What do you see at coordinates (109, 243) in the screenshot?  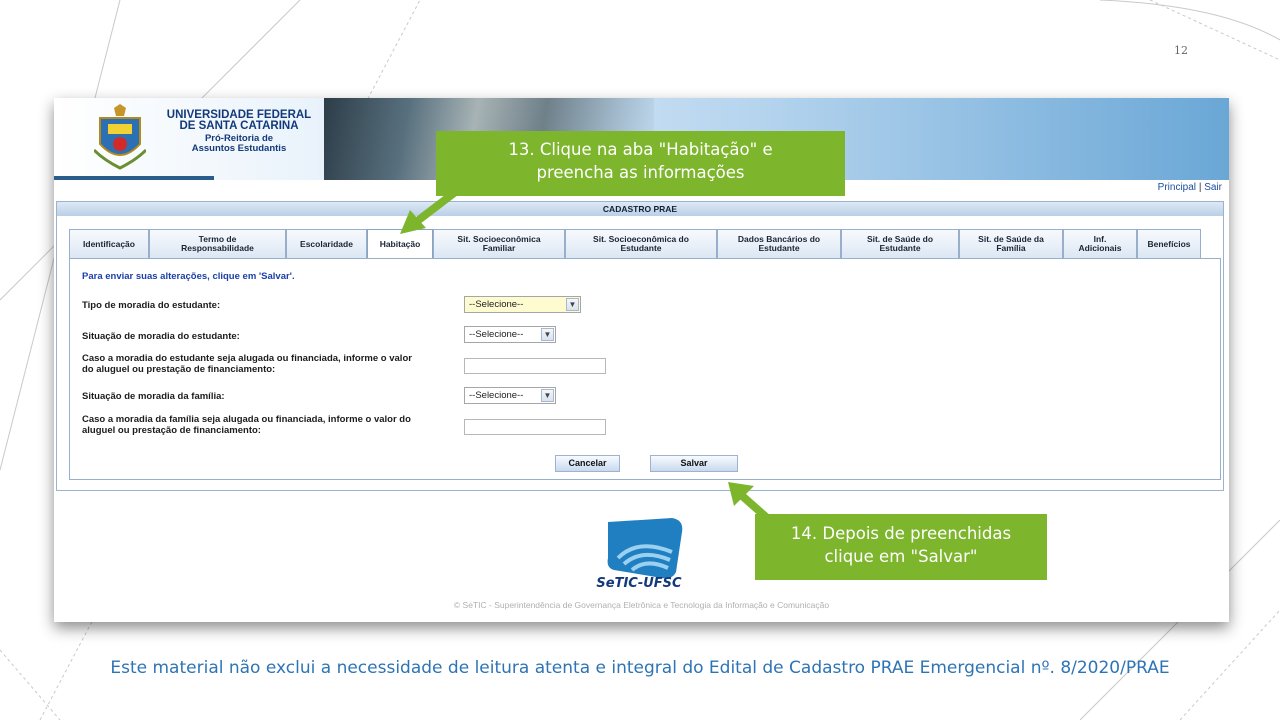 I see `tab-identificacao: Identificação` at bounding box center [109, 243].